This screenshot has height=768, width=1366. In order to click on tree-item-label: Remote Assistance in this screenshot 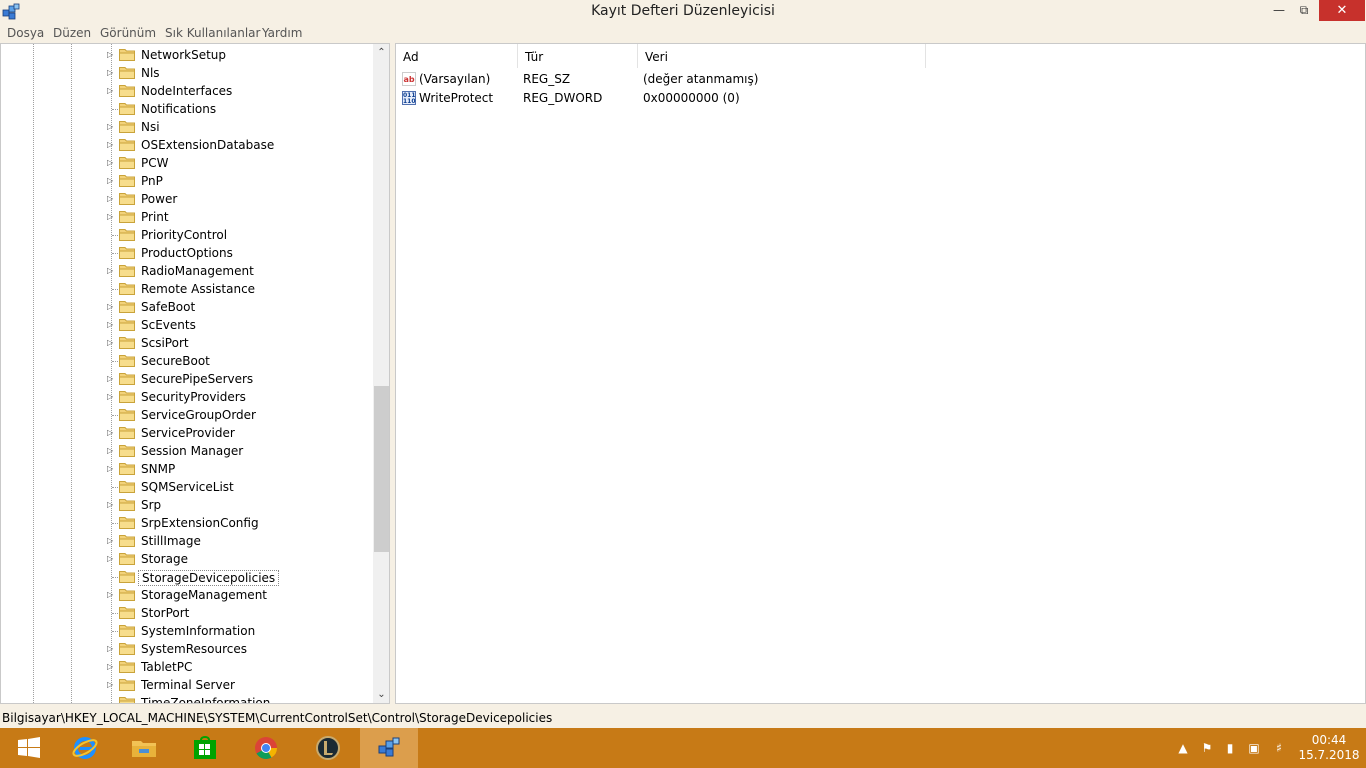, I will do `click(198, 289)`.